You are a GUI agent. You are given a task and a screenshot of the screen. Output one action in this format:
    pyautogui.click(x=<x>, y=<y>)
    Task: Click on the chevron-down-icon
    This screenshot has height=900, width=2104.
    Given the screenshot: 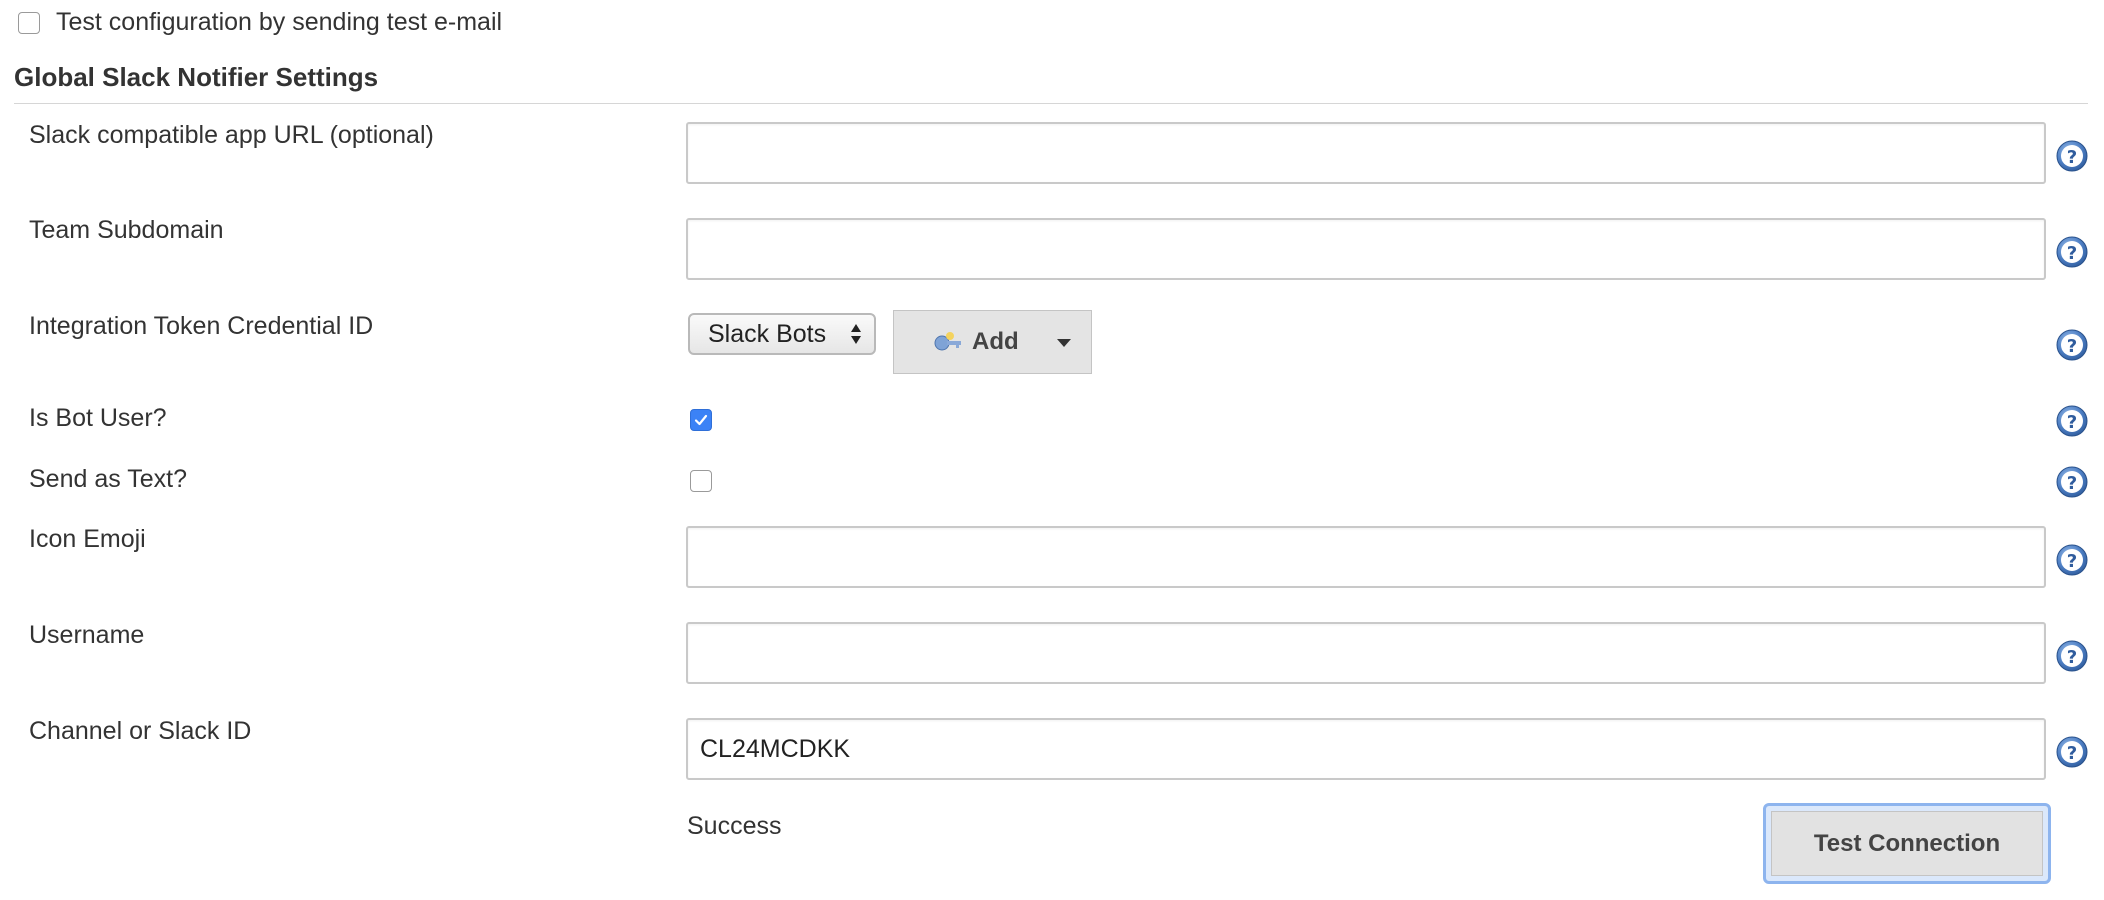 What is the action you would take?
    pyautogui.click(x=1064, y=343)
    